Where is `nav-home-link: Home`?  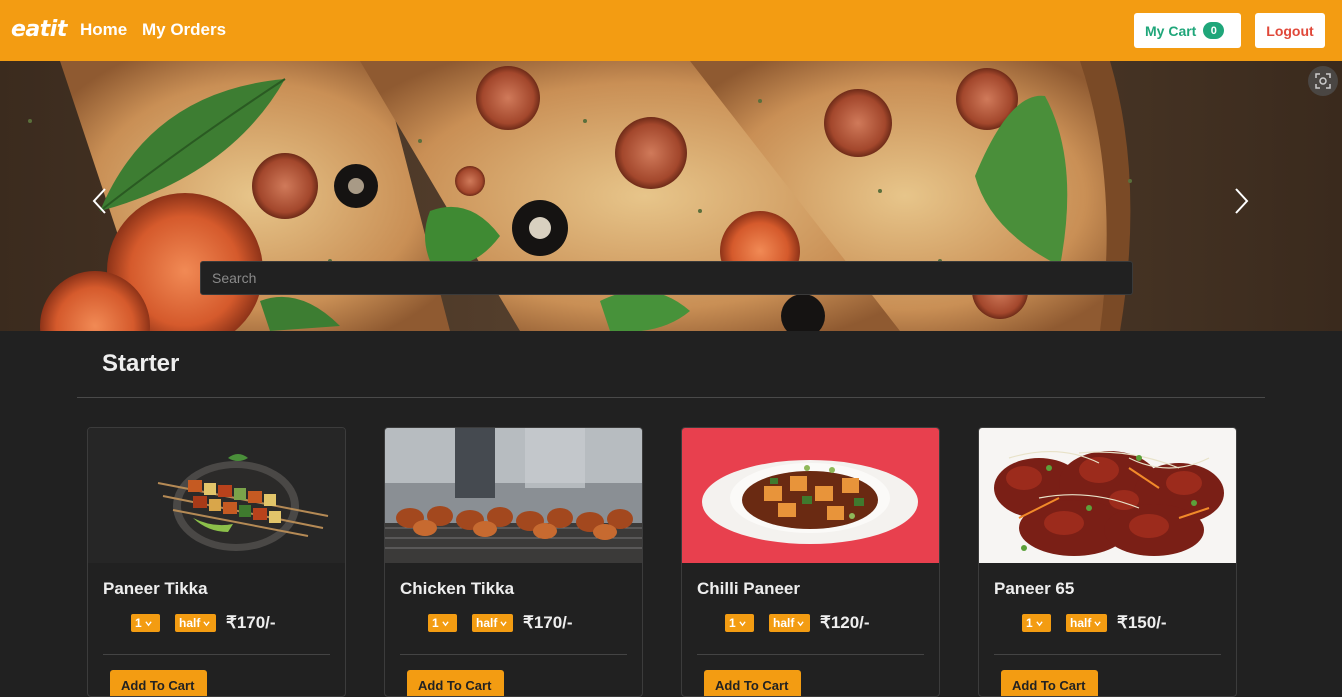 nav-home-link: Home is located at coordinates (103, 30).